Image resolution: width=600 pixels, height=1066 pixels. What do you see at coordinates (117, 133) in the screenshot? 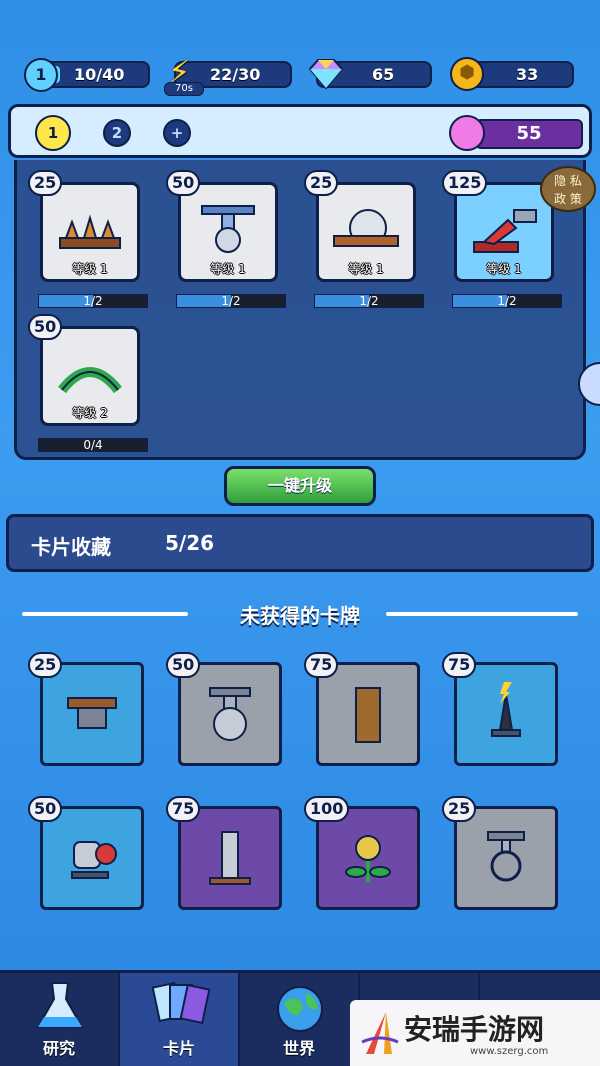
I see `slot-tab-2: 2` at bounding box center [117, 133].